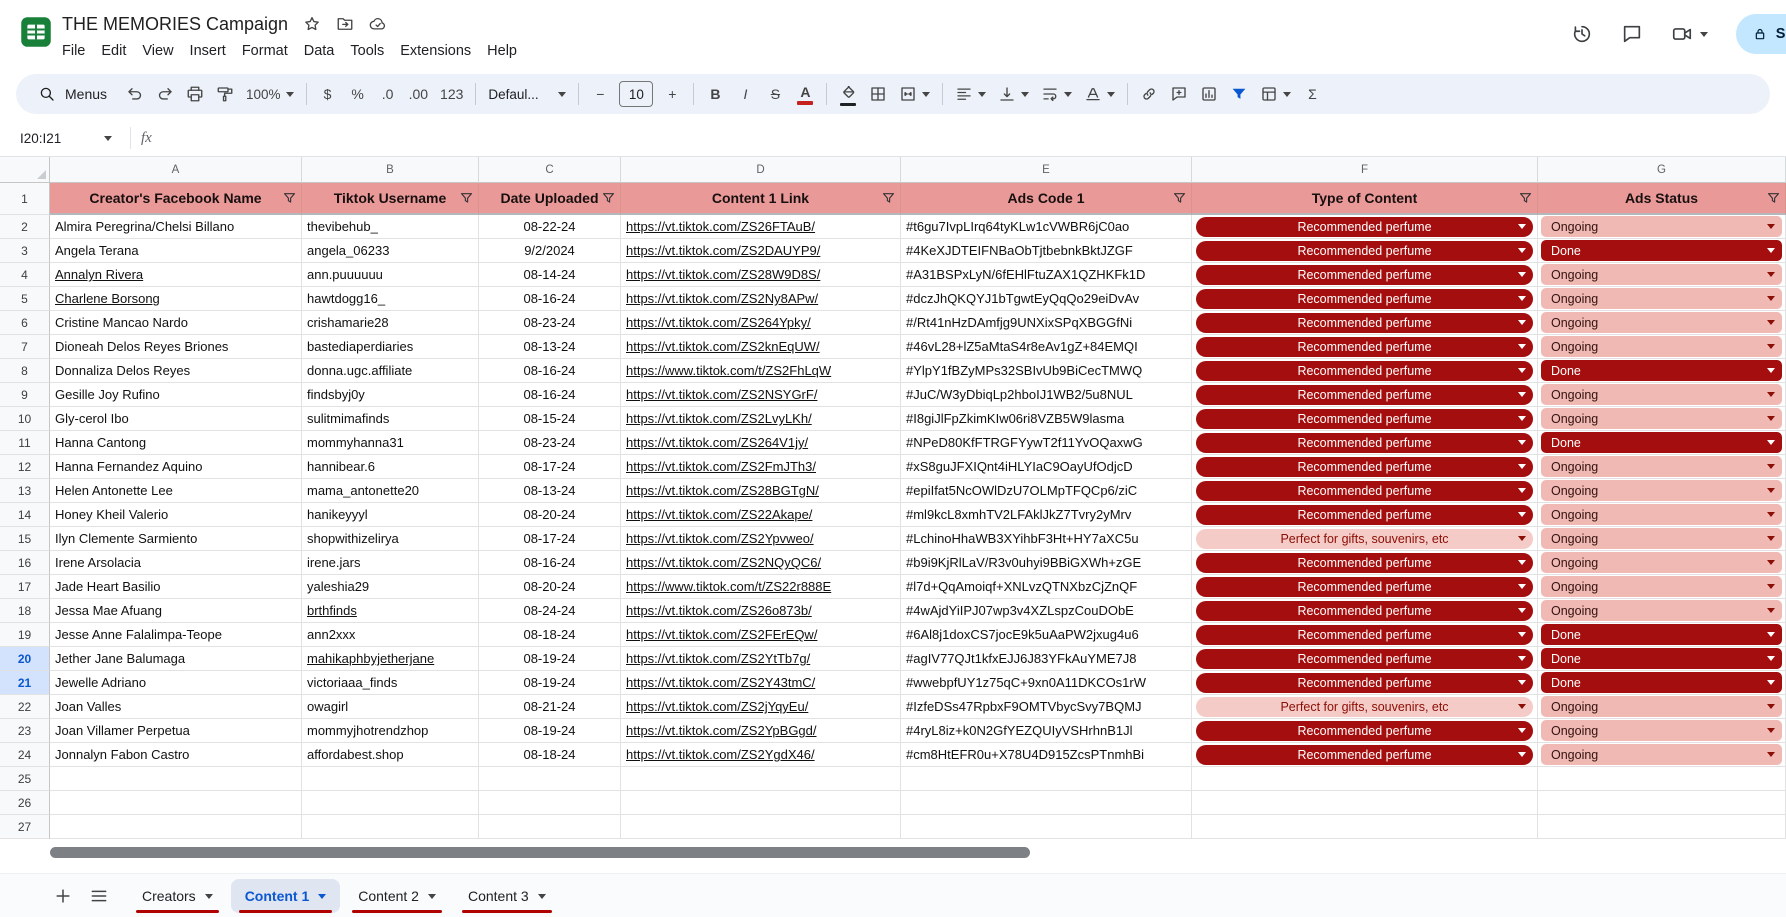  What do you see at coordinates (1099, 94) in the screenshot?
I see `text-rotate-button` at bounding box center [1099, 94].